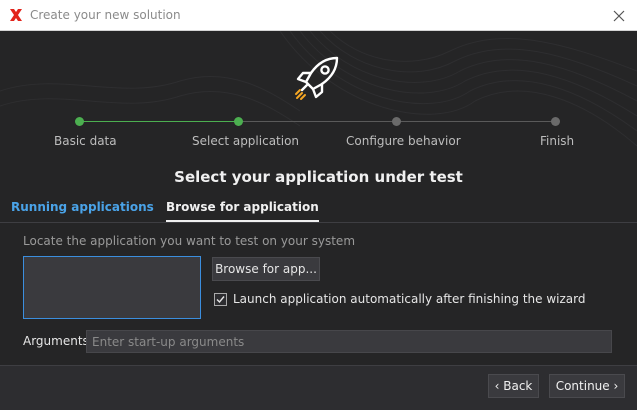 The image size is (637, 410). I want to click on step-label-basic-data: Basic data, so click(85, 141).